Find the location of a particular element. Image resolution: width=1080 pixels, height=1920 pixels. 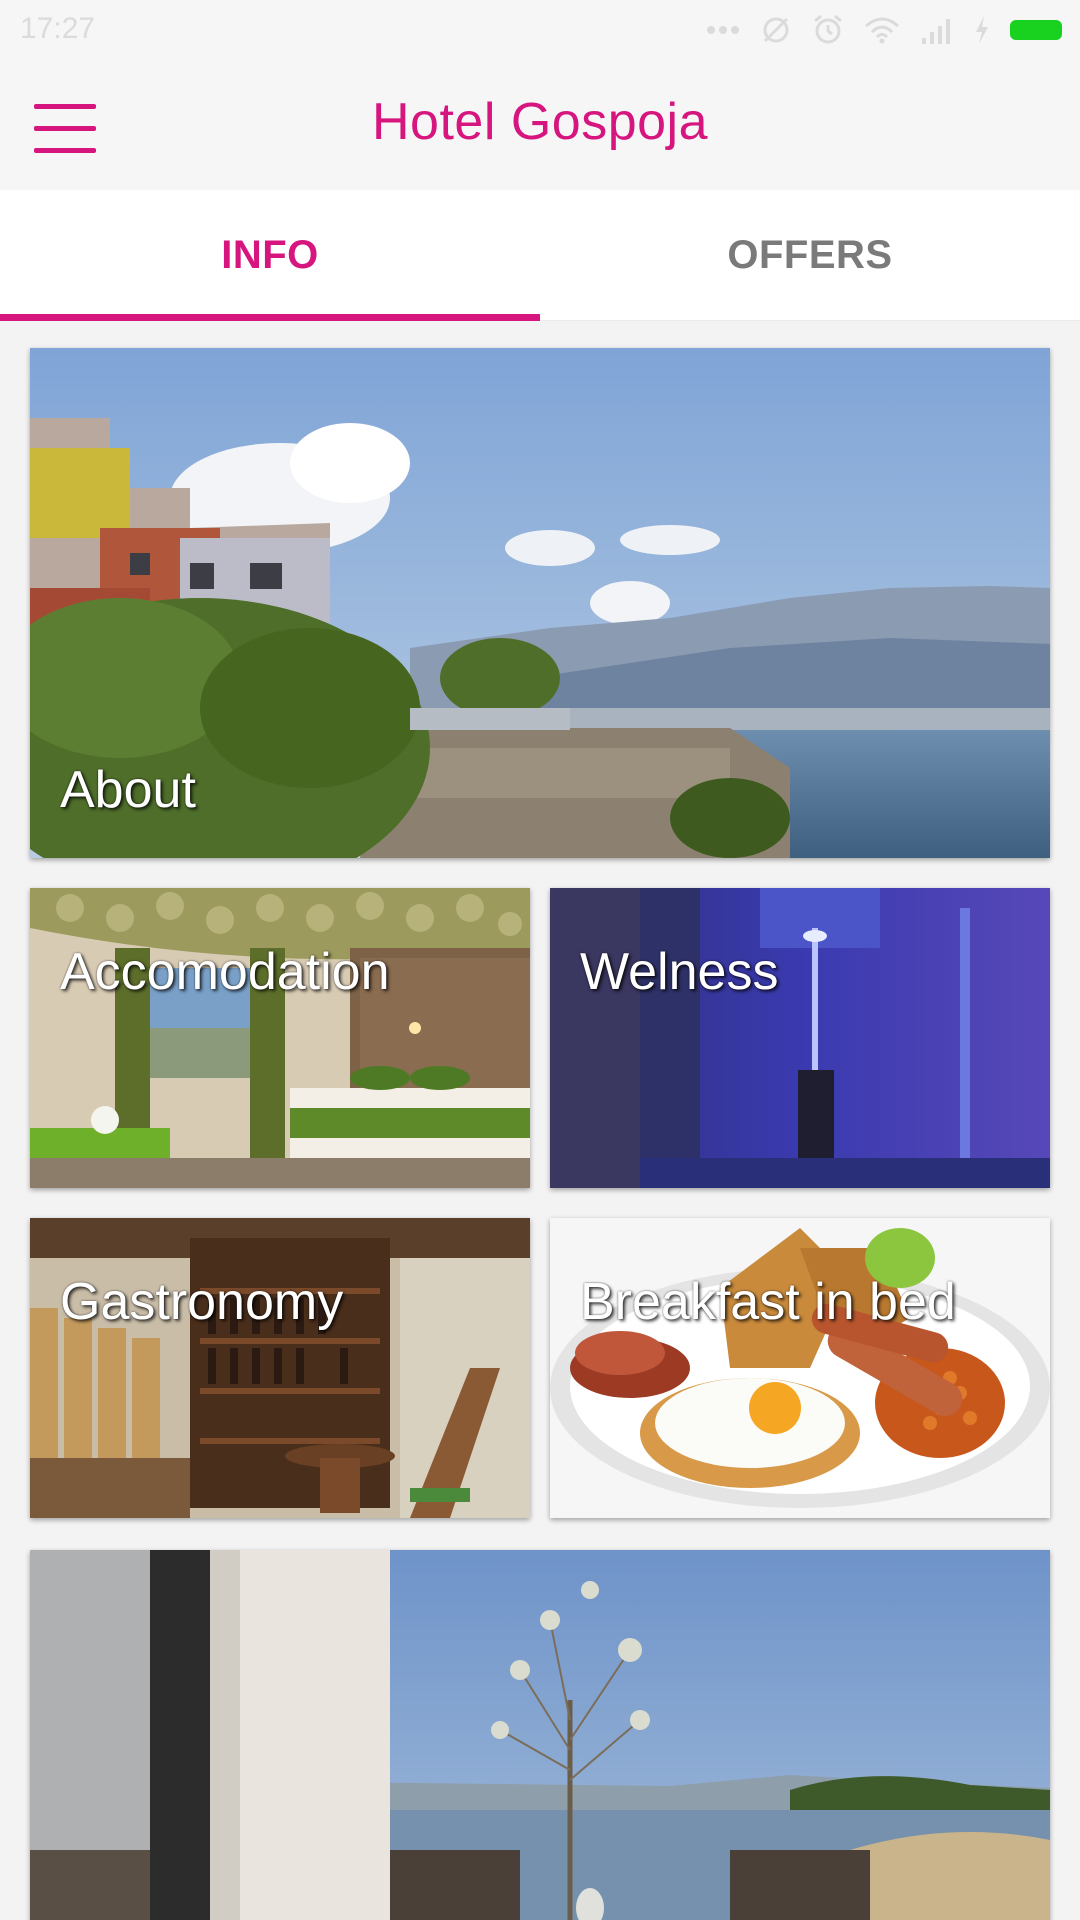

status-bar: 17:27 is located at coordinates (540, 30).